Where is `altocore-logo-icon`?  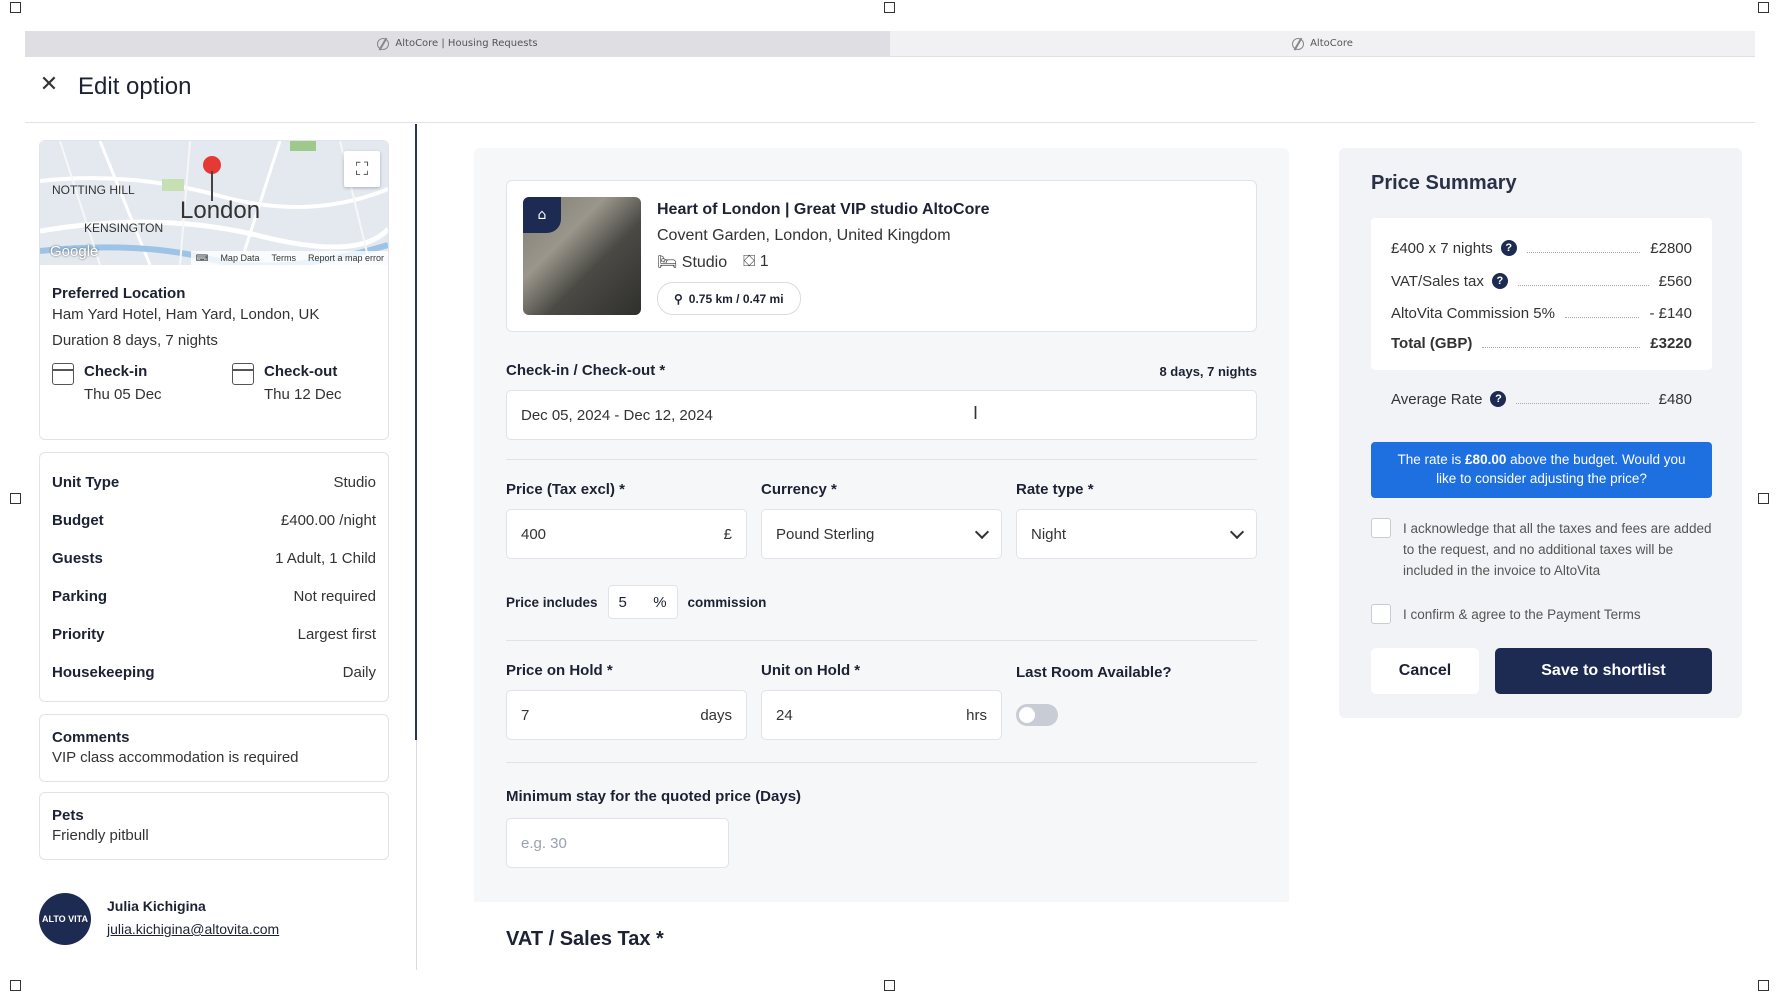 altocore-logo-icon is located at coordinates (383, 43).